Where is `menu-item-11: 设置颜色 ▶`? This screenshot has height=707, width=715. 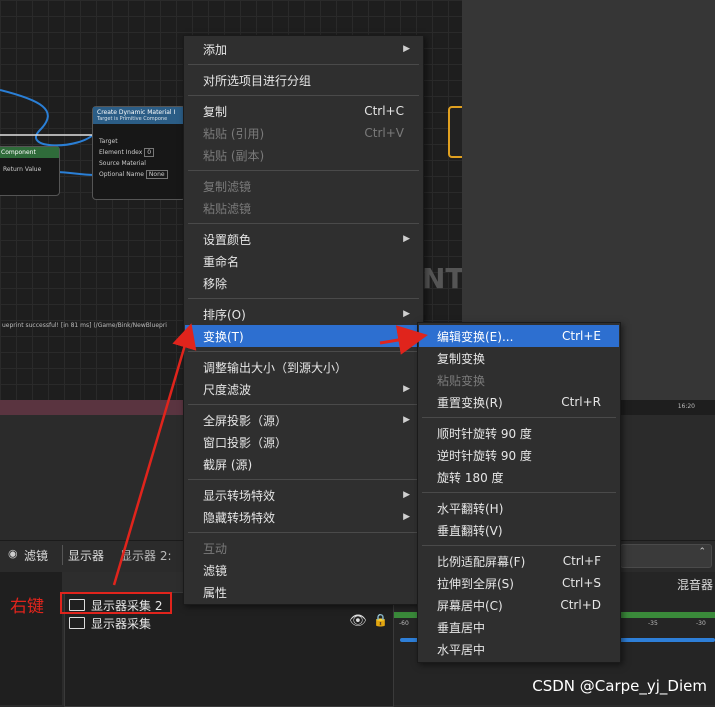 menu-item-11: 设置颜色 ▶ is located at coordinates (303, 239).